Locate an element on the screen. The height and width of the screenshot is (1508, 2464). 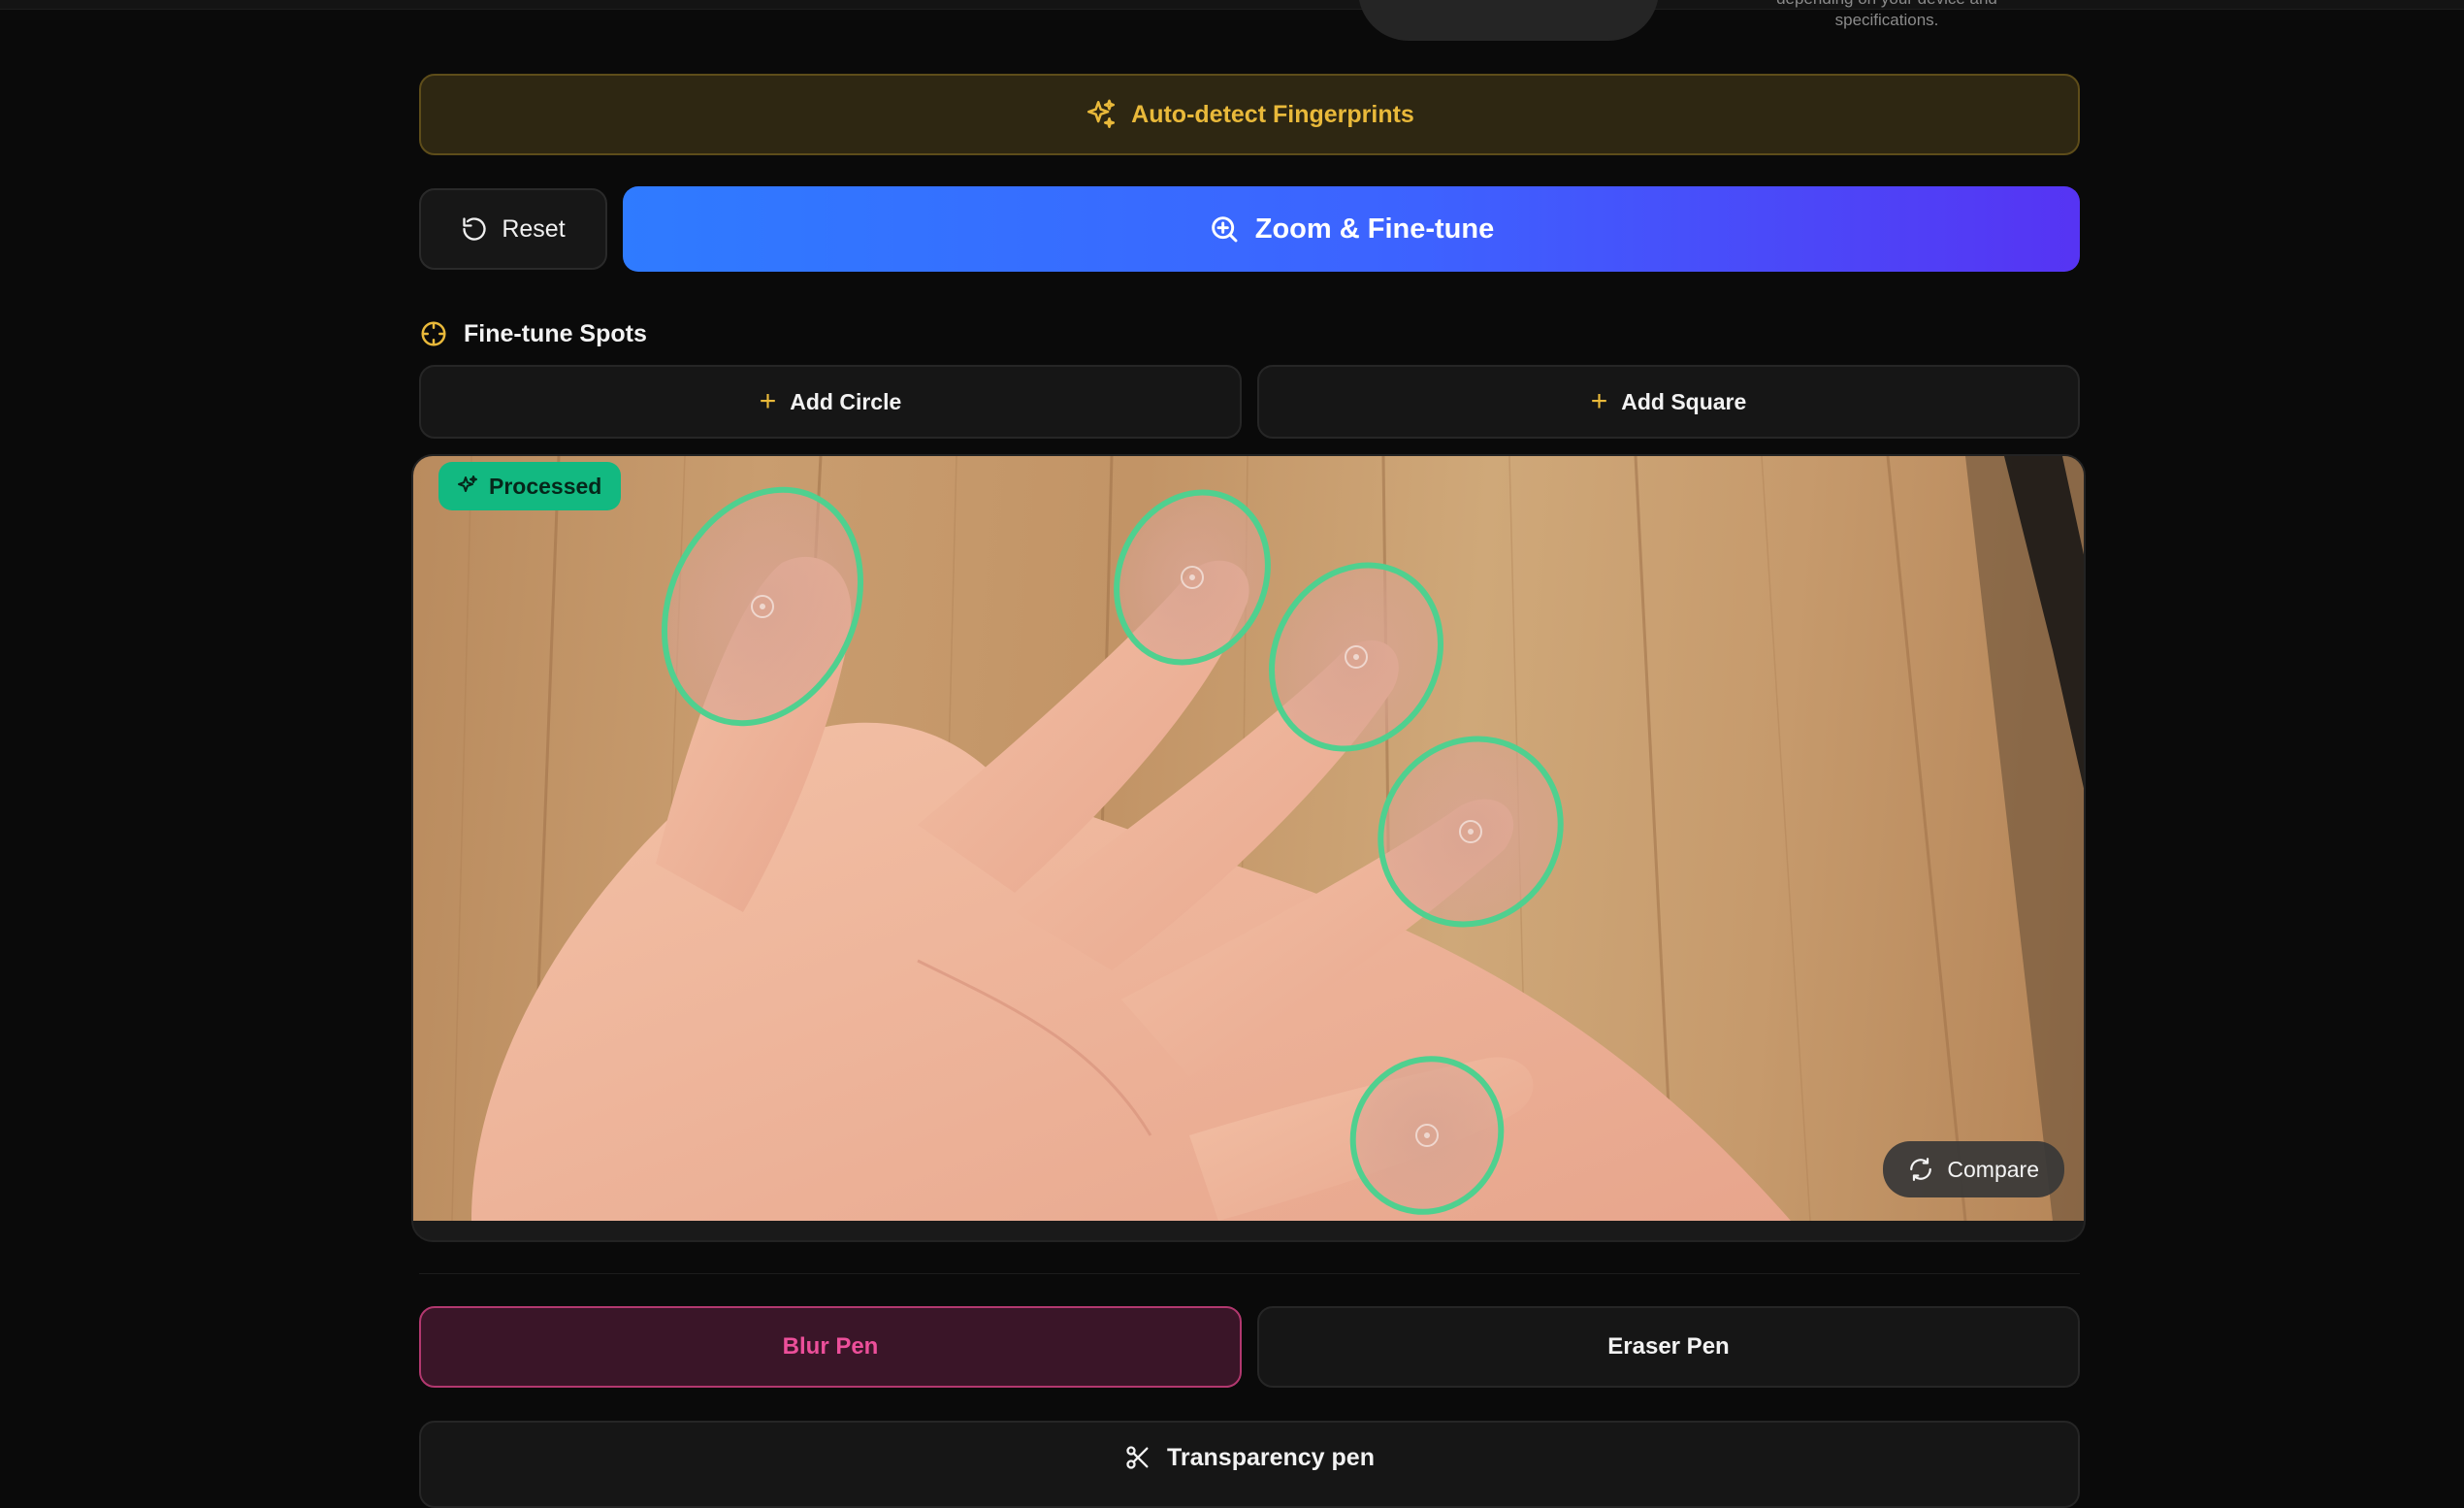
zoom-in-icon is located at coordinates (1224, 229).